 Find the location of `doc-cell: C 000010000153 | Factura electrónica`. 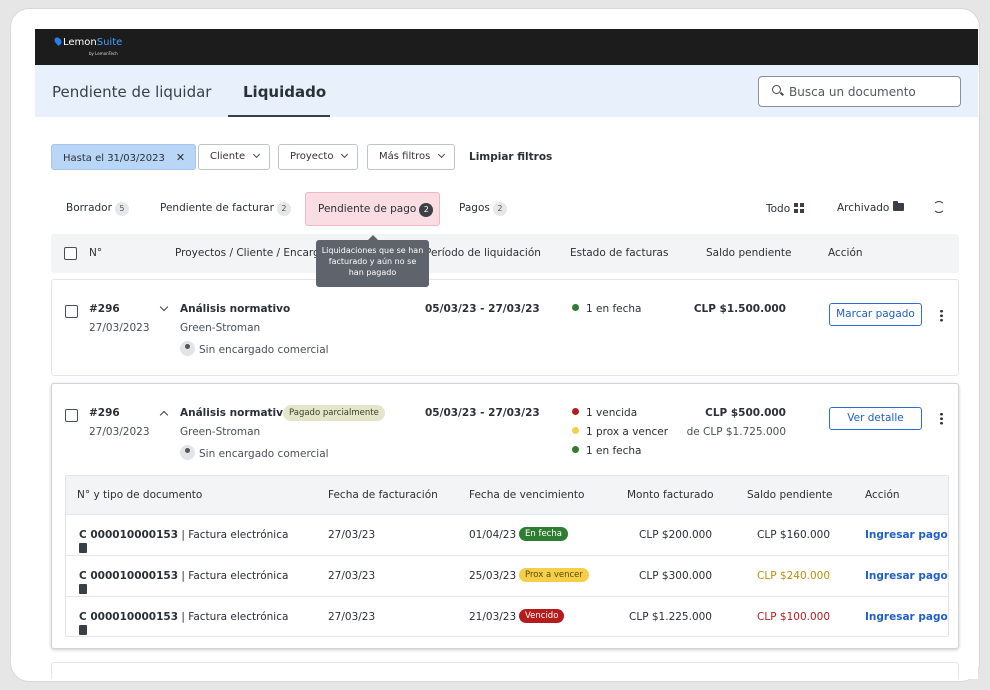

doc-cell: C 000010000153 | Factura electrónica is located at coordinates (183, 582).